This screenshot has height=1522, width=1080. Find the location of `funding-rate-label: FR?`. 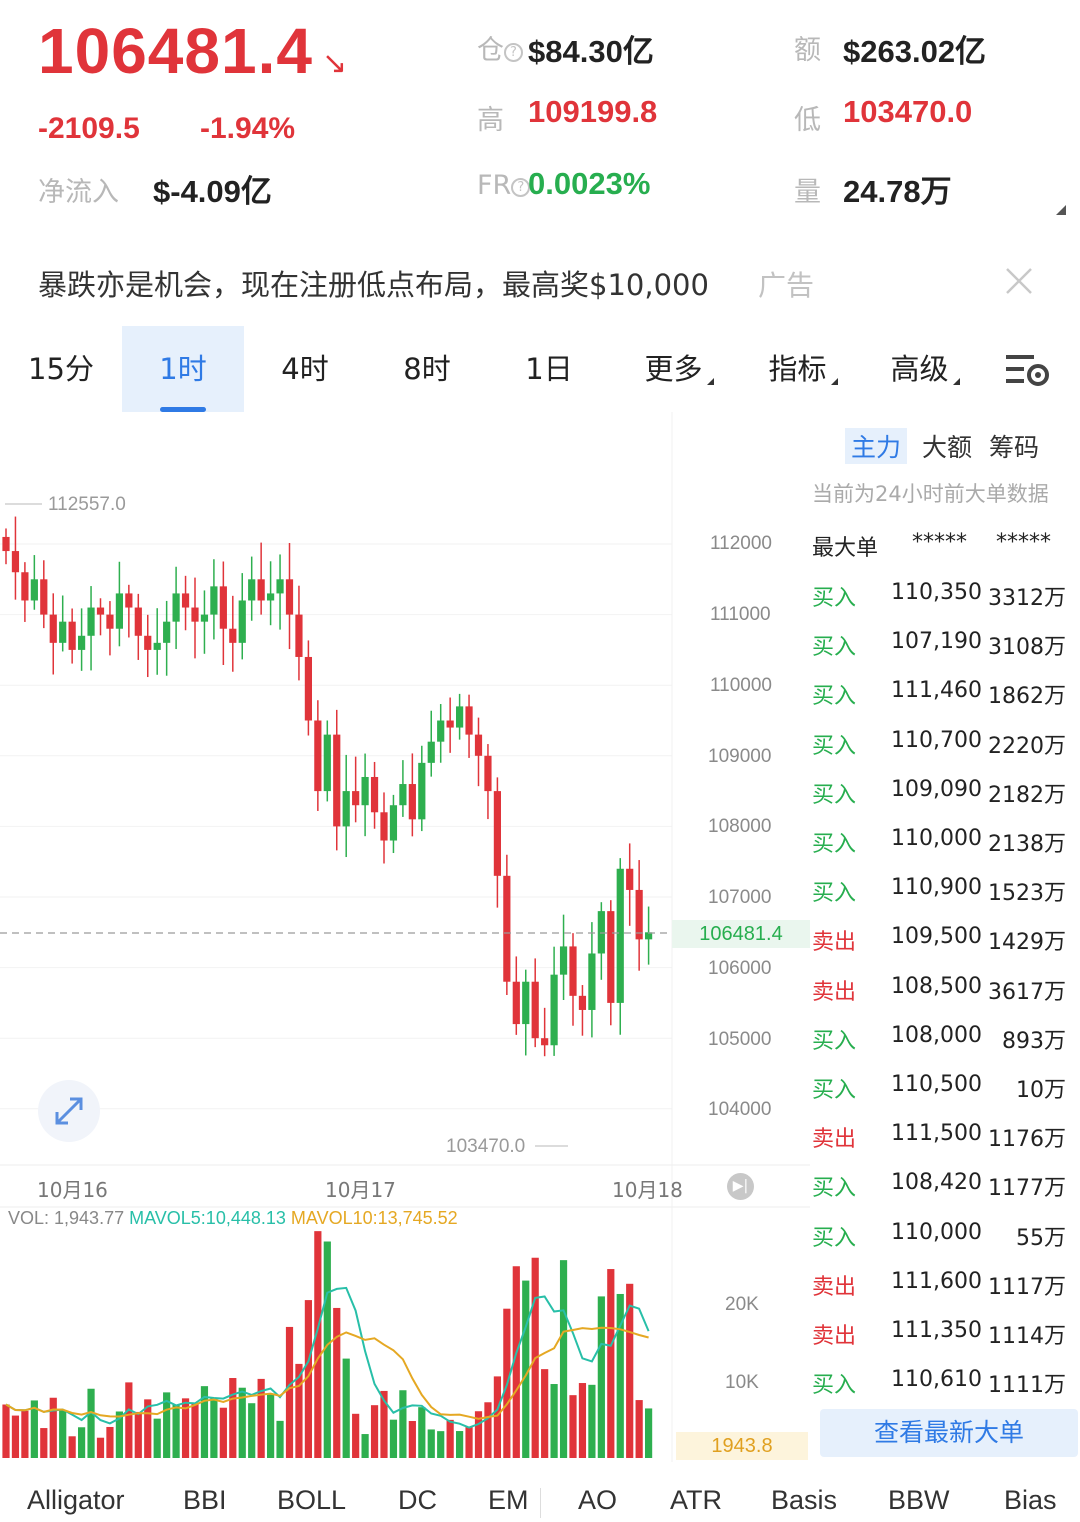

funding-rate-label: FR? is located at coordinates (504, 185).